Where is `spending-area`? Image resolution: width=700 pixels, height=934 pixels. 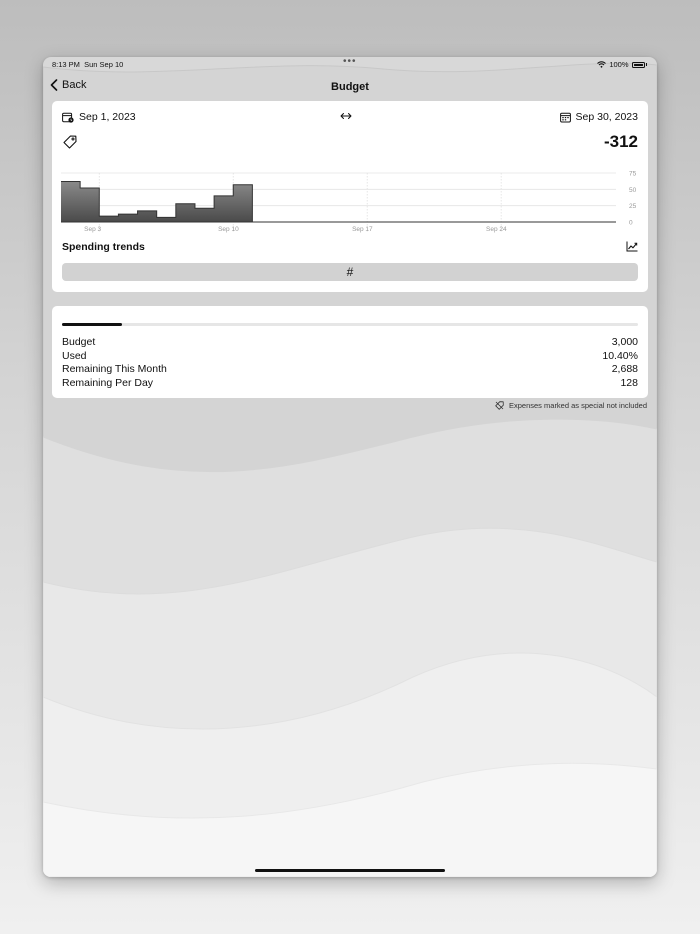 spending-area is located at coordinates (338, 201).